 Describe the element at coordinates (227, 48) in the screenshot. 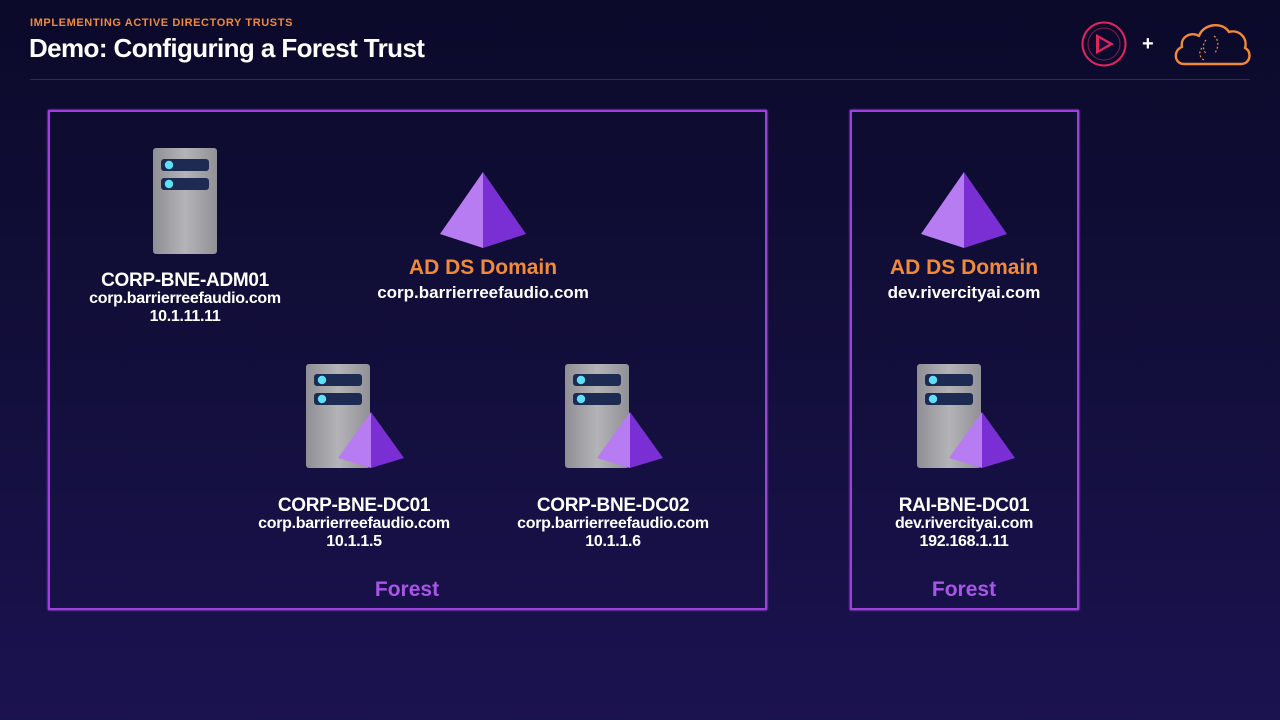

I see `page-title: Demo: Configuring a Forest Trust` at that location.